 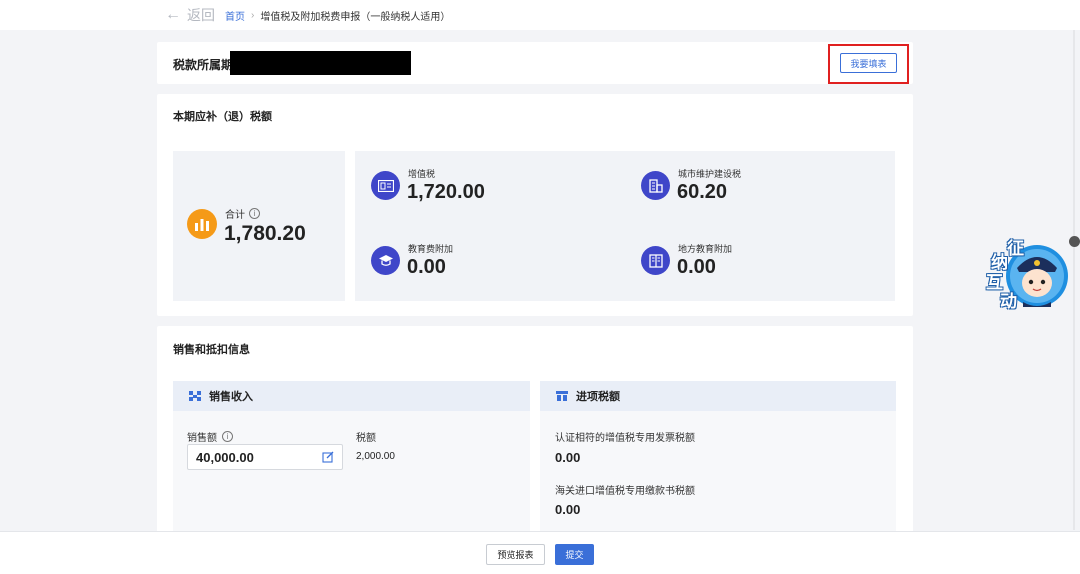 What do you see at coordinates (625, 438) in the screenshot?
I see `certified-invoice-label: 认证相符的增值税专用发票税额` at bounding box center [625, 438].